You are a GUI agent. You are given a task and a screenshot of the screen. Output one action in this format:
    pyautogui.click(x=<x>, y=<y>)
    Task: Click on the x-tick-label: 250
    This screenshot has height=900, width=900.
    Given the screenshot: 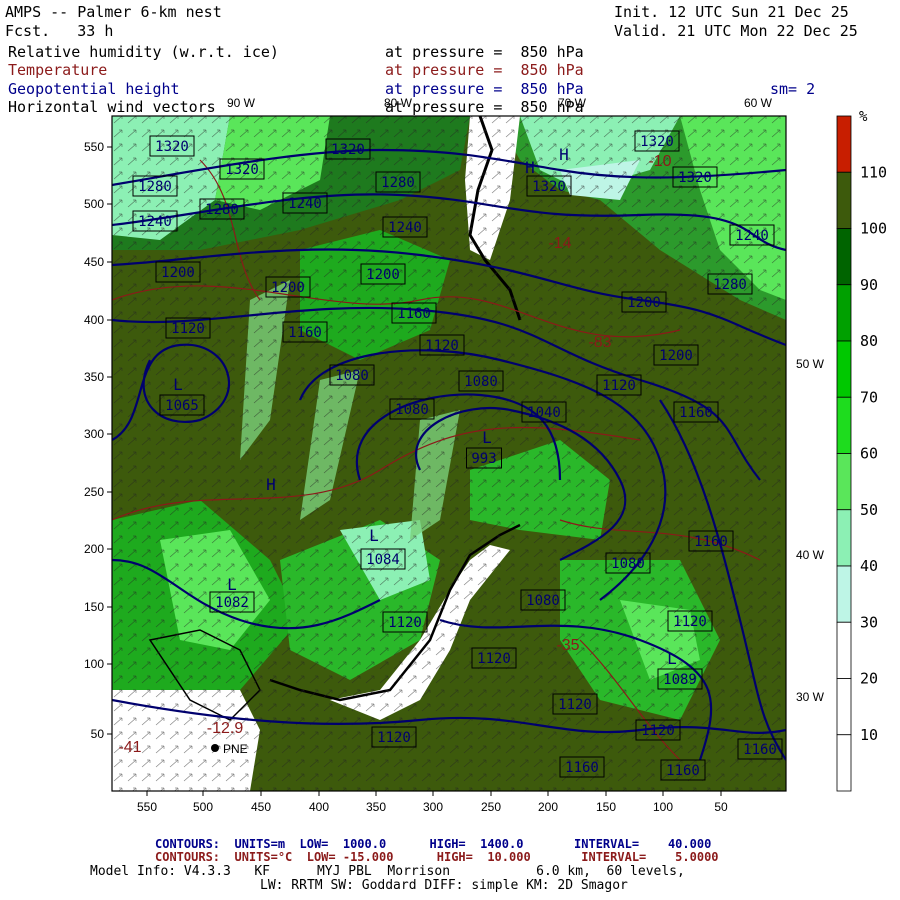 What is the action you would take?
    pyautogui.click(x=491, y=807)
    